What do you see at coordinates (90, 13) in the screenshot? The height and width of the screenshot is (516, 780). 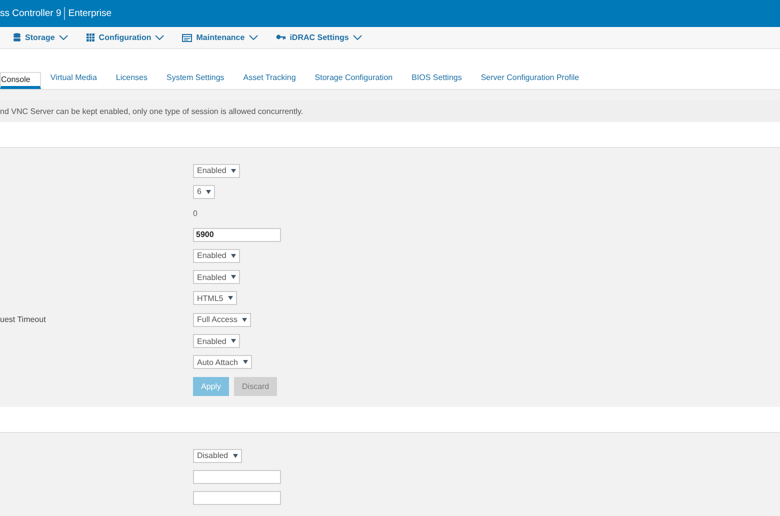 I see `product-edition: Enterprise` at bounding box center [90, 13].